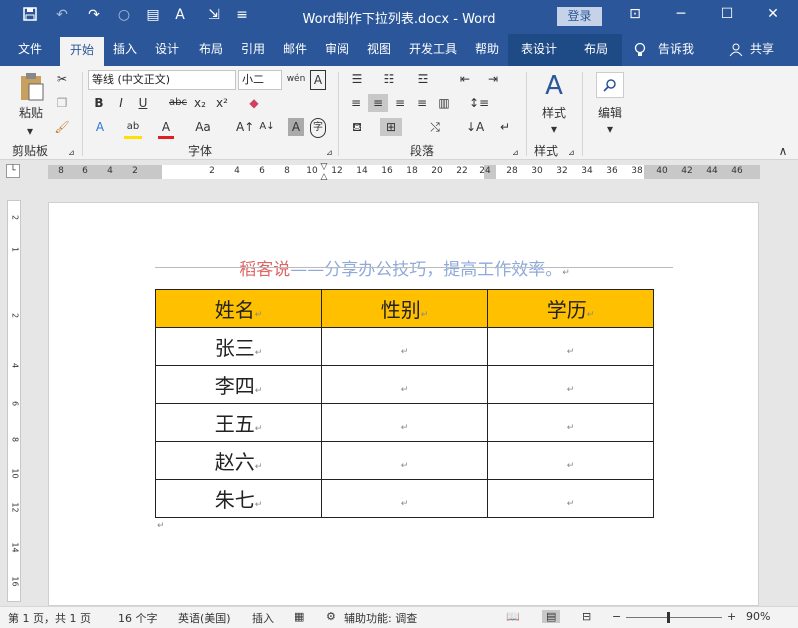 The height and width of the screenshot is (628, 798). What do you see at coordinates (153, 15) in the screenshot?
I see `new-doc-icon: ▤` at bounding box center [153, 15].